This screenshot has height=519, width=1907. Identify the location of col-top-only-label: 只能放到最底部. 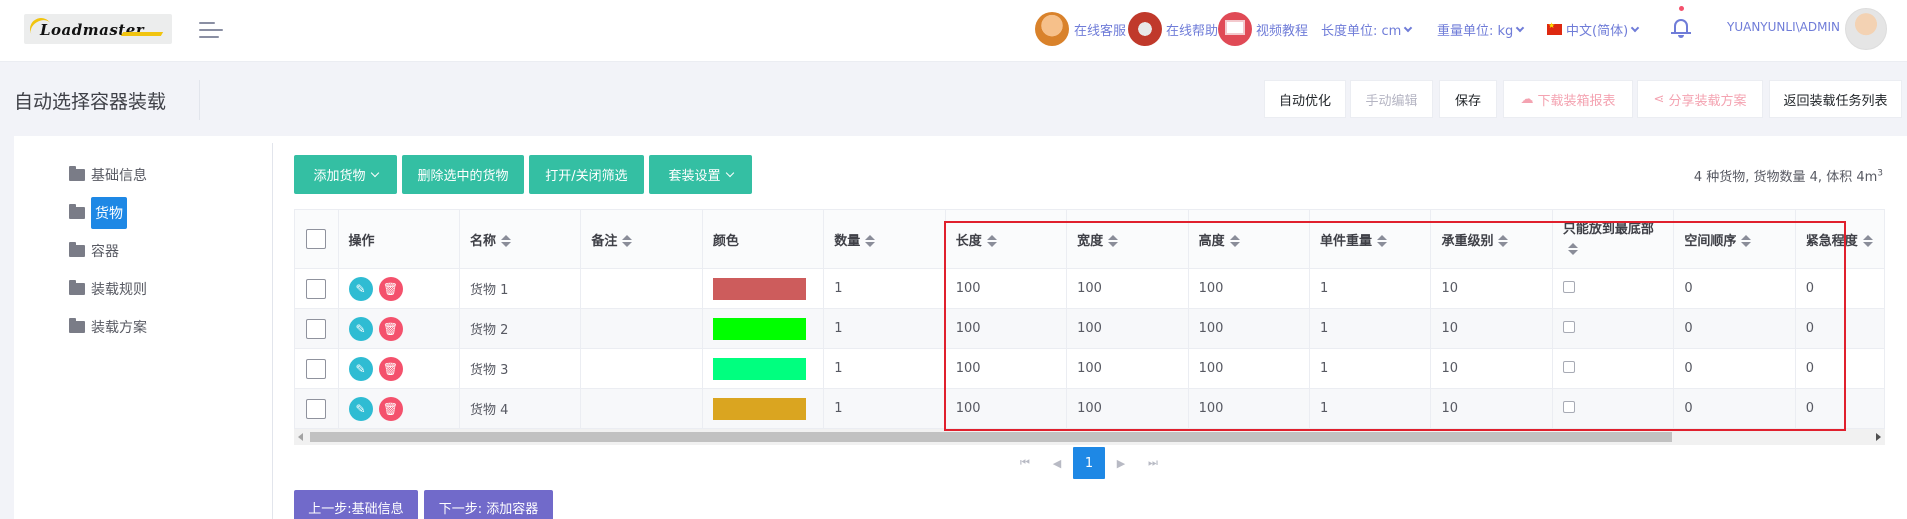
(1608, 229).